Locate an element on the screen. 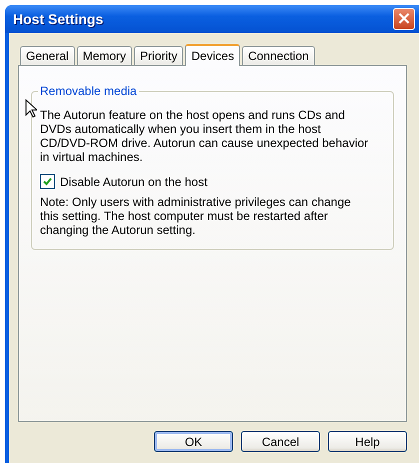 This screenshot has width=419, height=463. description-text: The Autorun feature on the host opens and runs CDs and DVDs automatically when you insert them in the host CD/DVD-ROM drive. Autorun can cause unexpected behavior in virtual machines. is located at coordinates (205, 136).